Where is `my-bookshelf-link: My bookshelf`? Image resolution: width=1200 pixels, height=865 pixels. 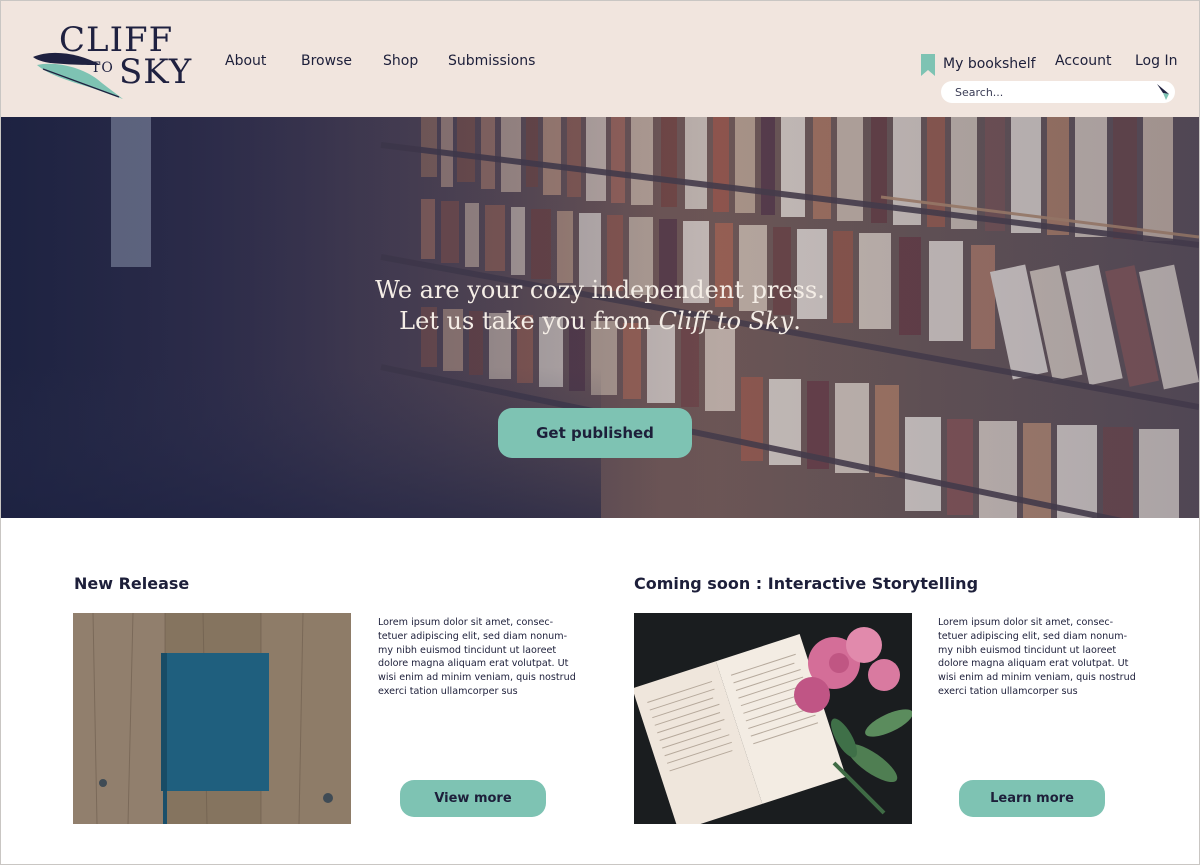
my-bookshelf-link: My bookshelf is located at coordinates (978, 64).